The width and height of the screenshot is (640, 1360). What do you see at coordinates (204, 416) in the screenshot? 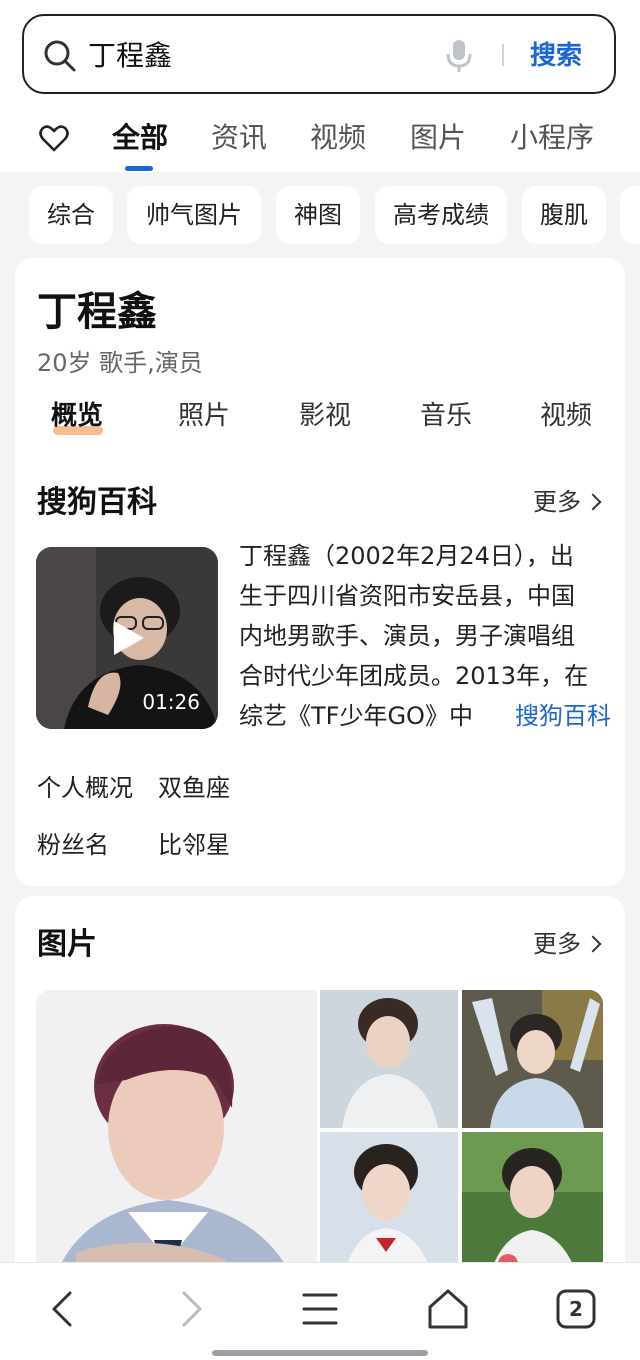
I see `subtab-photos: 照片` at bounding box center [204, 416].